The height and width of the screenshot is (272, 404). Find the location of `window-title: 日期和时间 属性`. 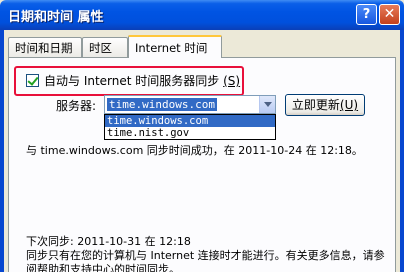

window-title: 日期和时间 属性 is located at coordinates (56, 17).